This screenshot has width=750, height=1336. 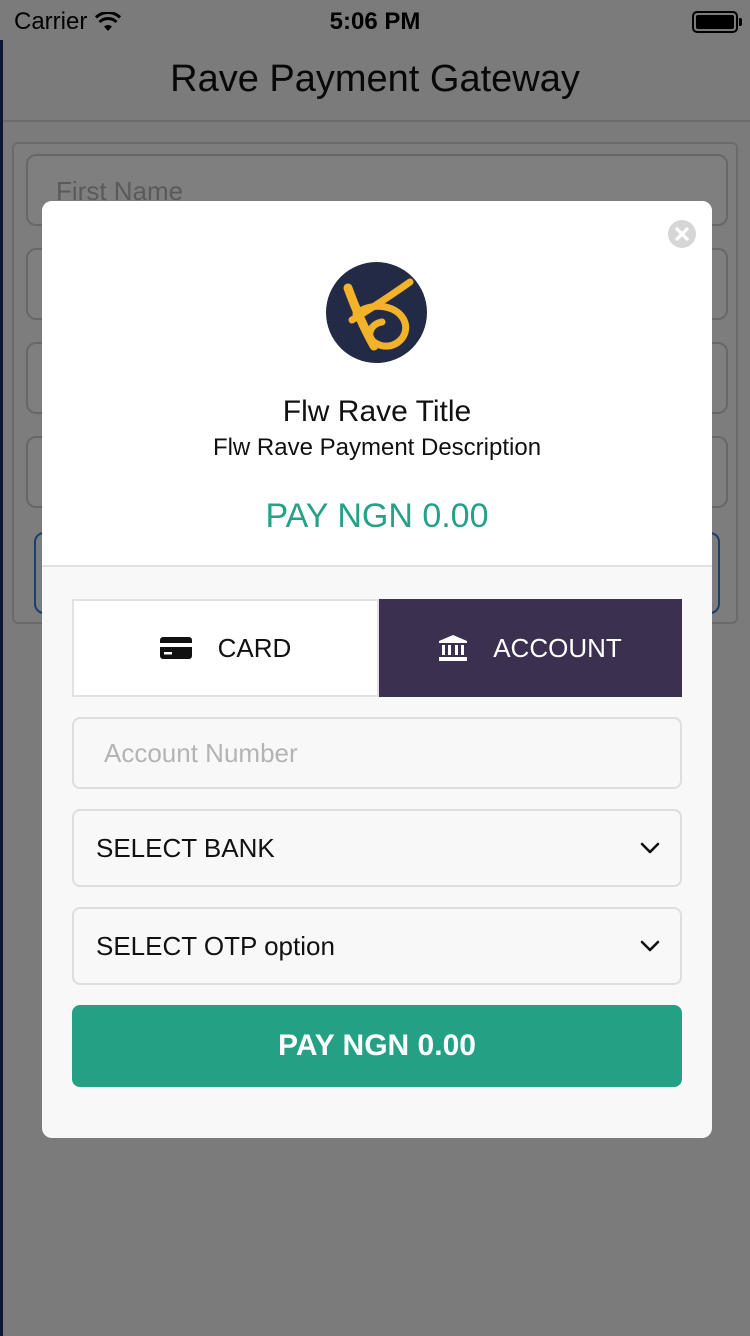 I want to click on account-number-field, so click(x=377, y=753).